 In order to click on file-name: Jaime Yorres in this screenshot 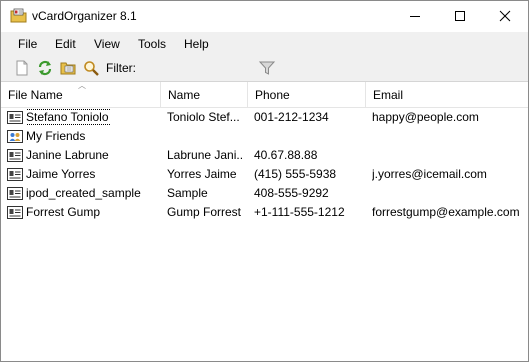, I will do `click(61, 174)`.